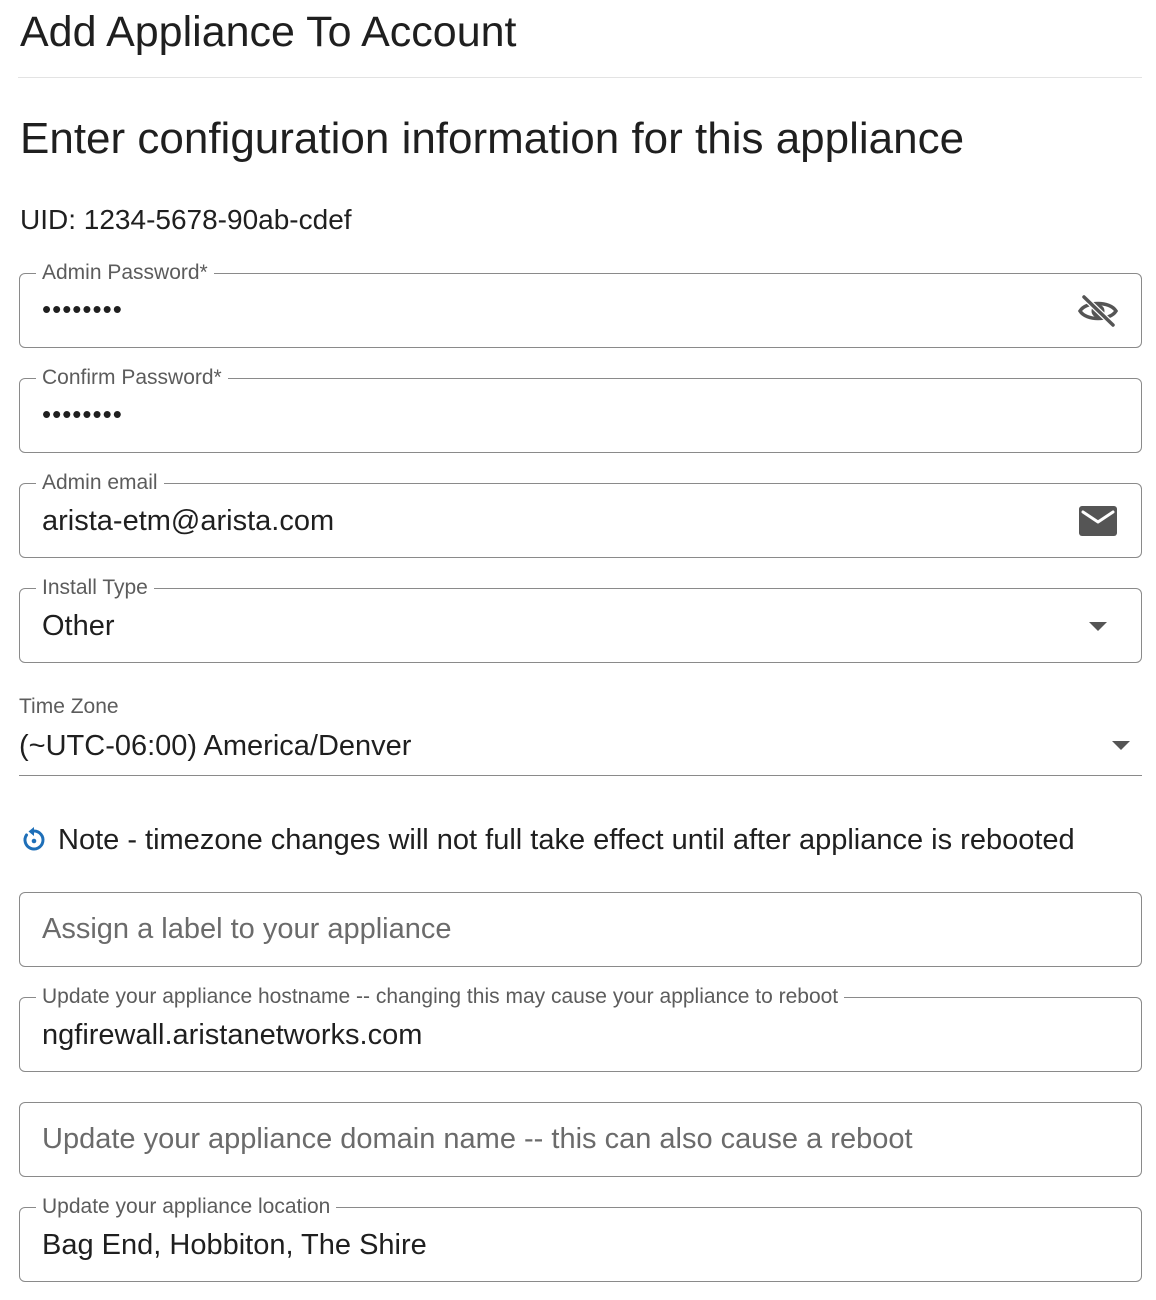 The image size is (1156, 1300). I want to click on admin-password-field: Admin Password* ••••••••, so click(580, 304).